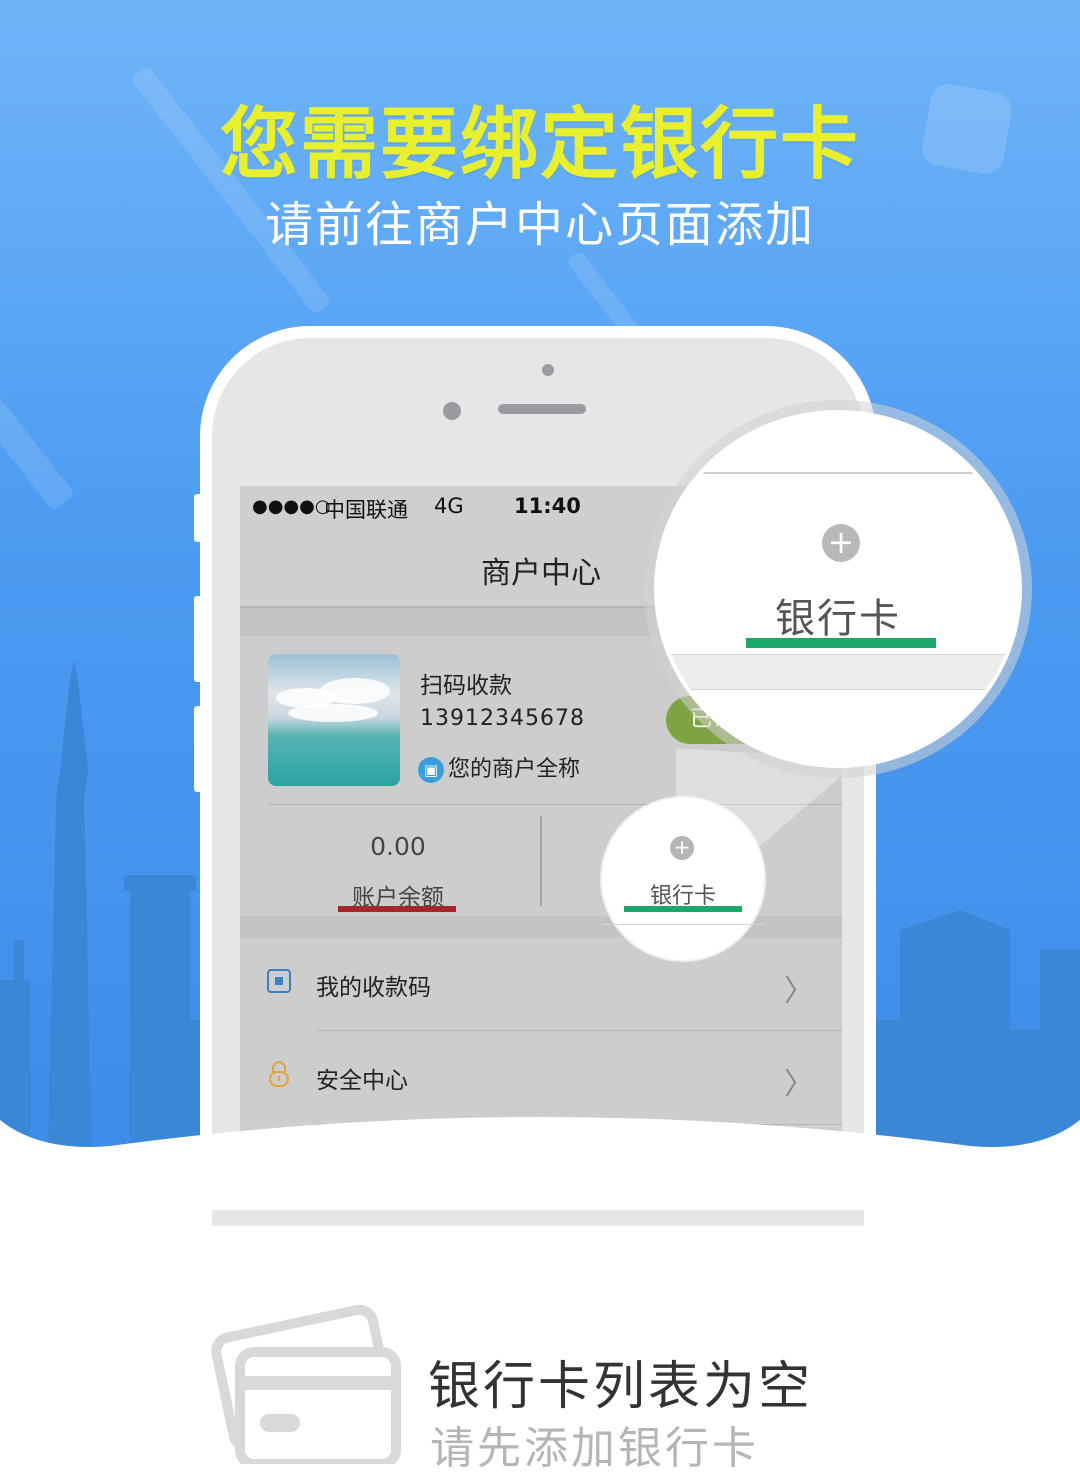 The width and height of the screenshot is (1080, 1476). I want to click on menu-item-payment-code: 我的收款码 〉, so click(541, 984).